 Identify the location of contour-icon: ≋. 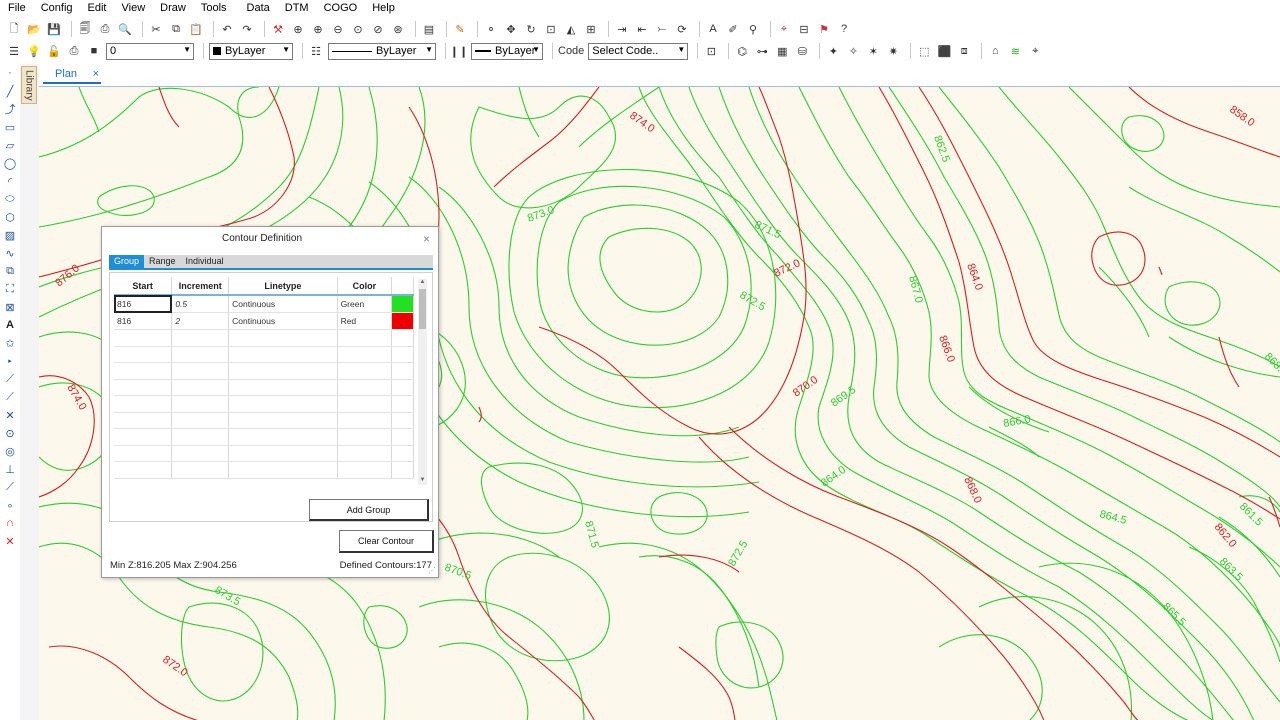
(1015, 51).